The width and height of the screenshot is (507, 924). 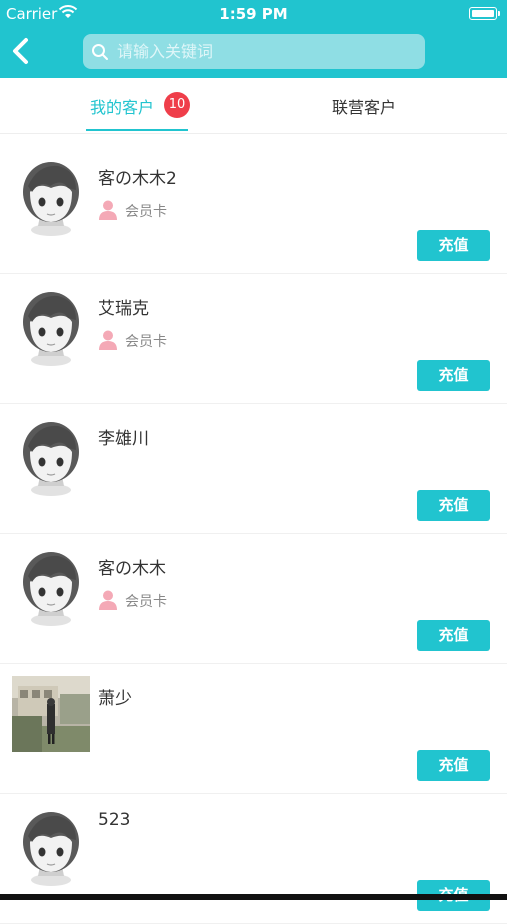 What do you see at coordinates (123, 309) in the screenshot?
I see `customer-name: 艾瑞克` at bounding box center [123, 309].